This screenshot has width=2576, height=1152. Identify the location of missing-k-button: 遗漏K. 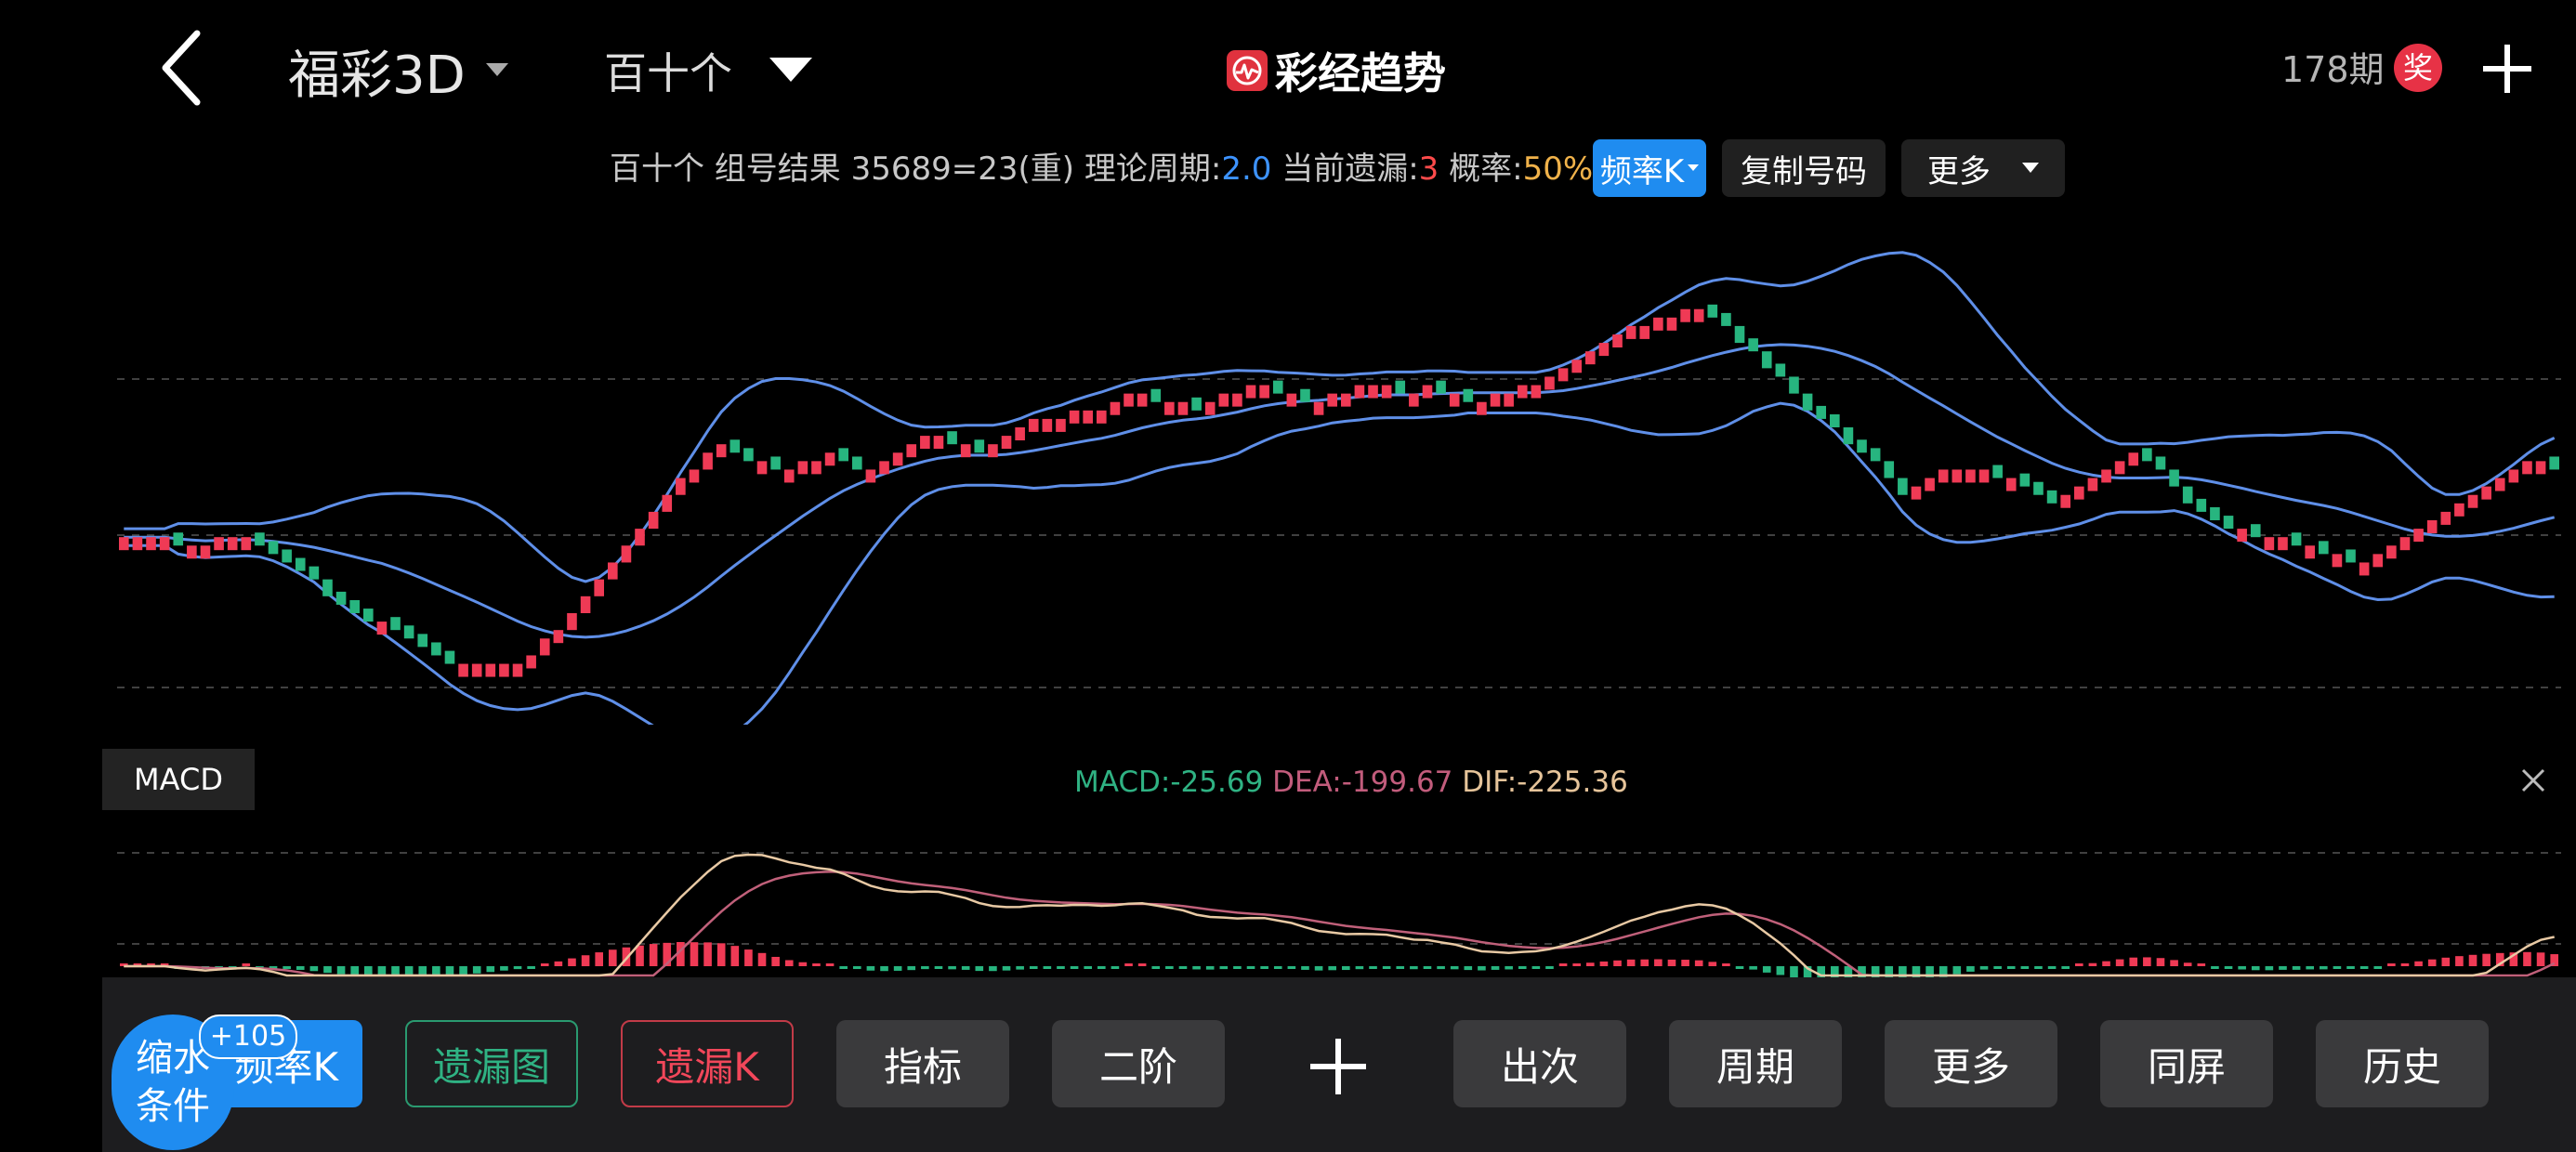
(707, 1063).